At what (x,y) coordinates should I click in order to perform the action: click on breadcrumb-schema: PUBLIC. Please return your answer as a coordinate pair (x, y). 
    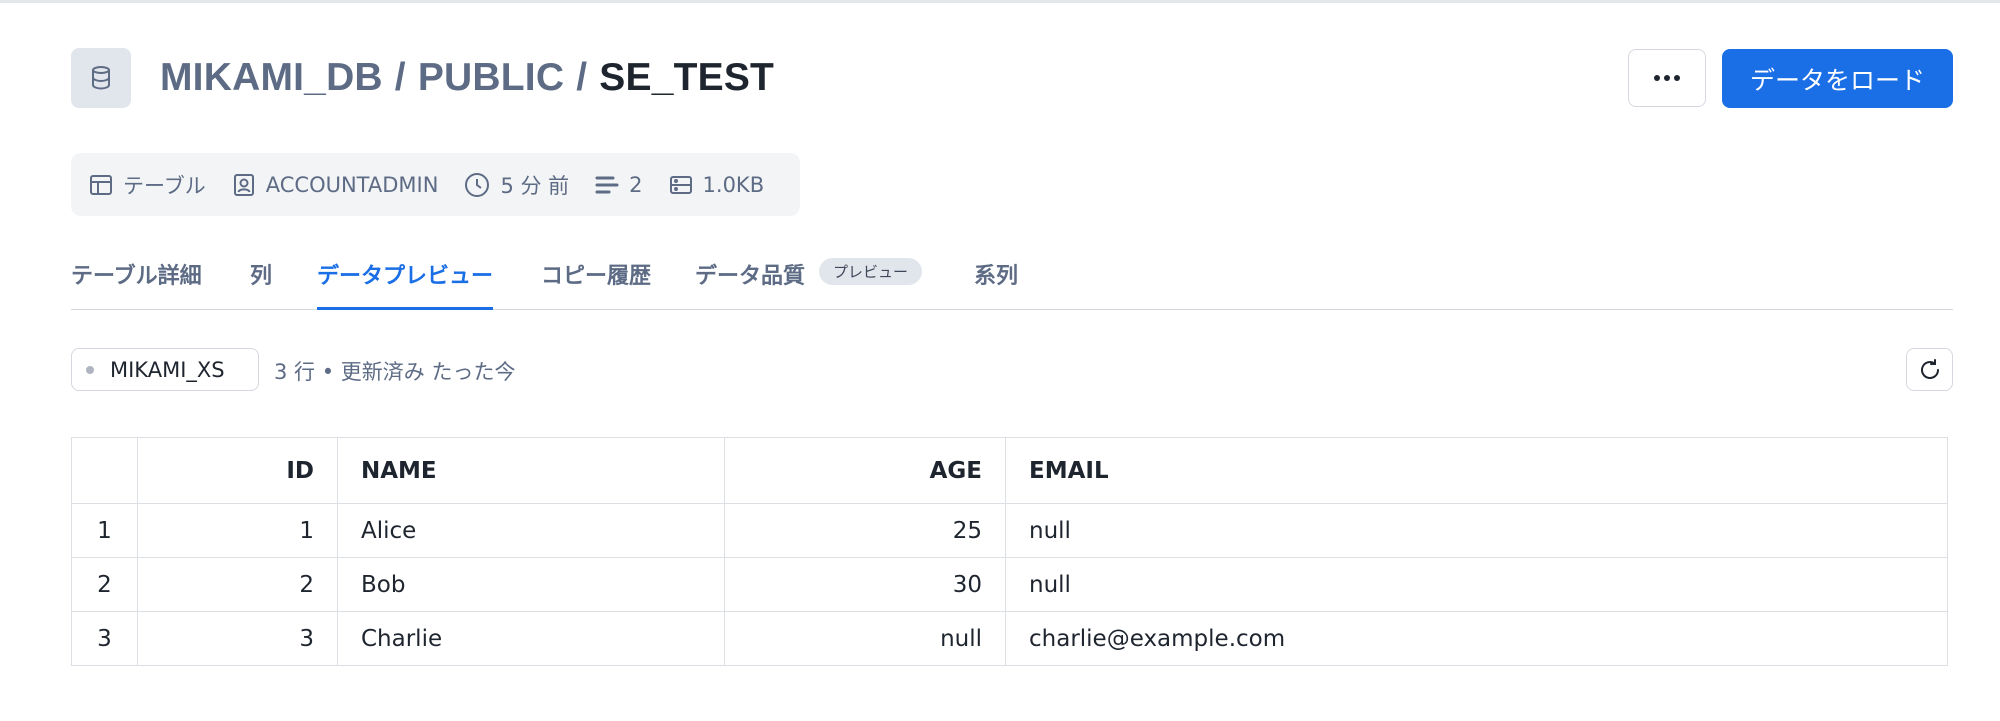
    Looking at the image, I should click on (491, 78).